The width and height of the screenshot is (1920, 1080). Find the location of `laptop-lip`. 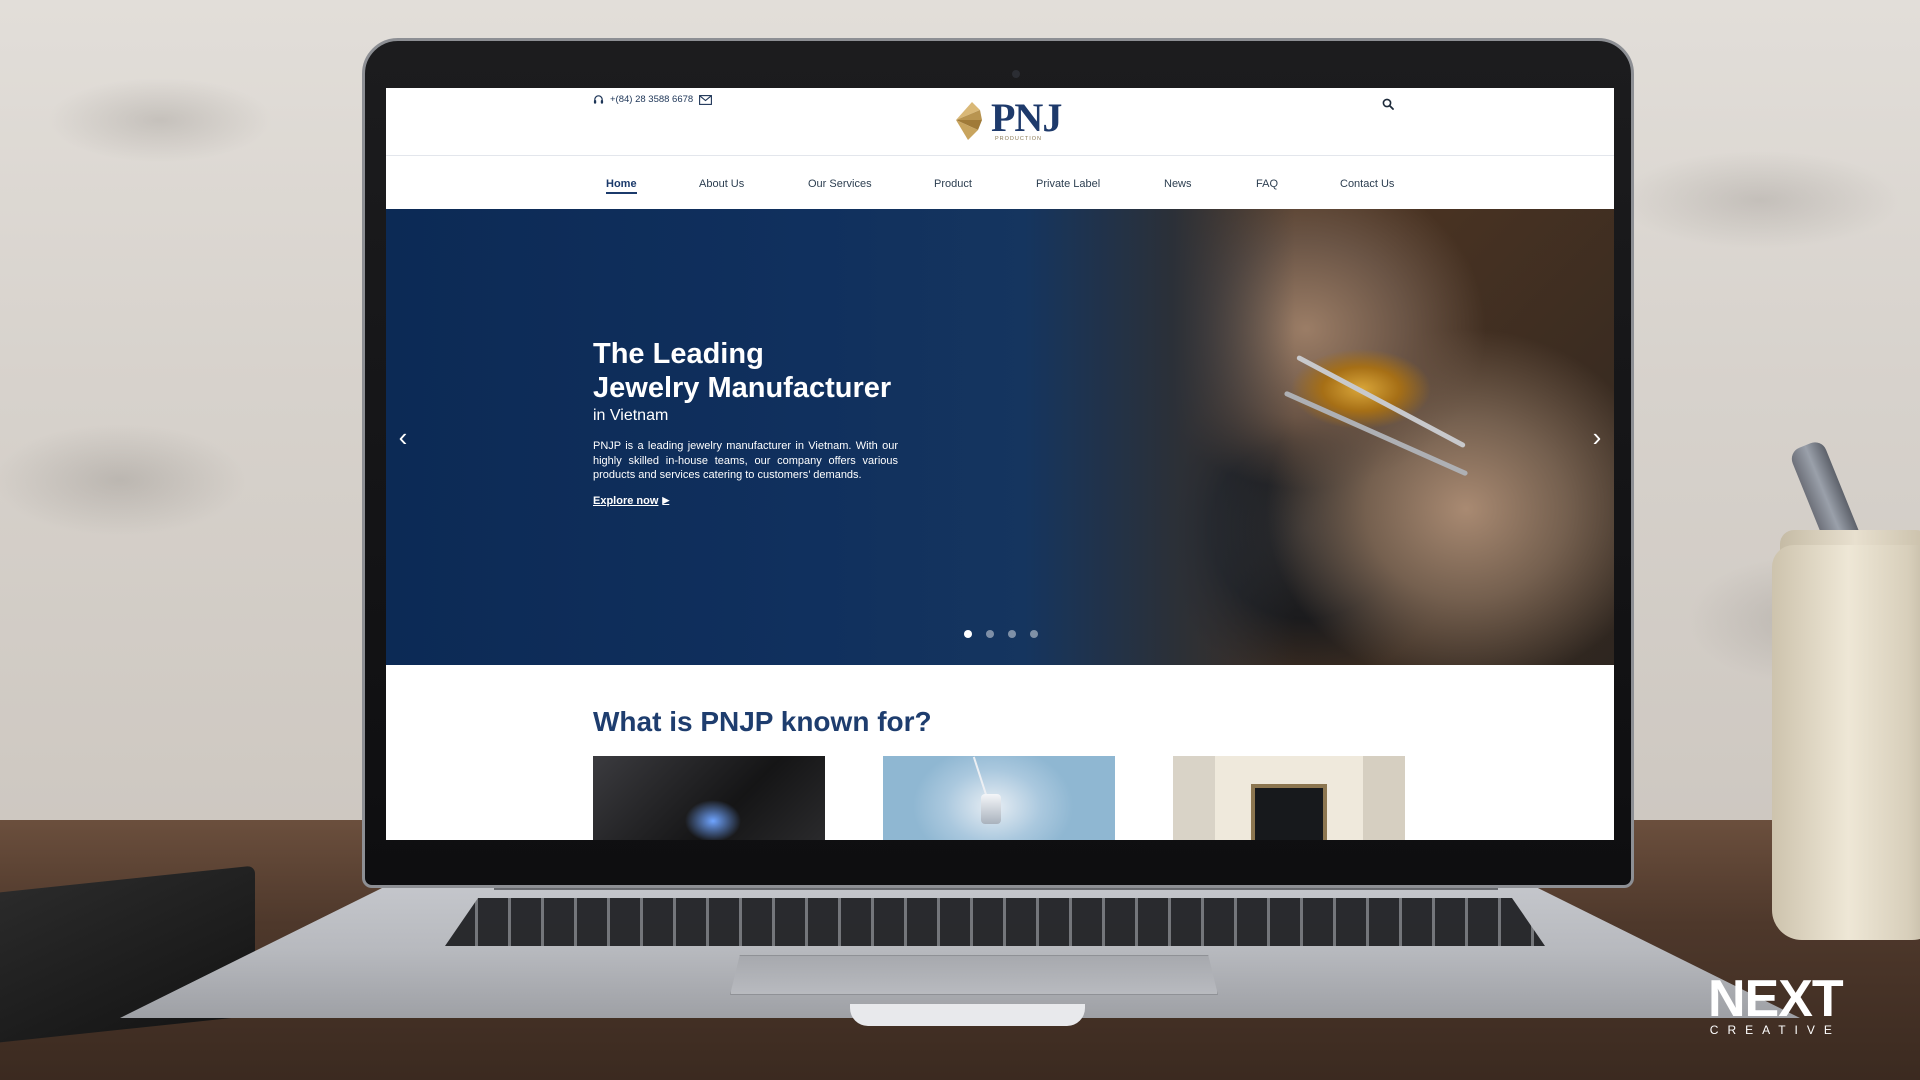

laptop-lip is located at coordinates (967, 1015).